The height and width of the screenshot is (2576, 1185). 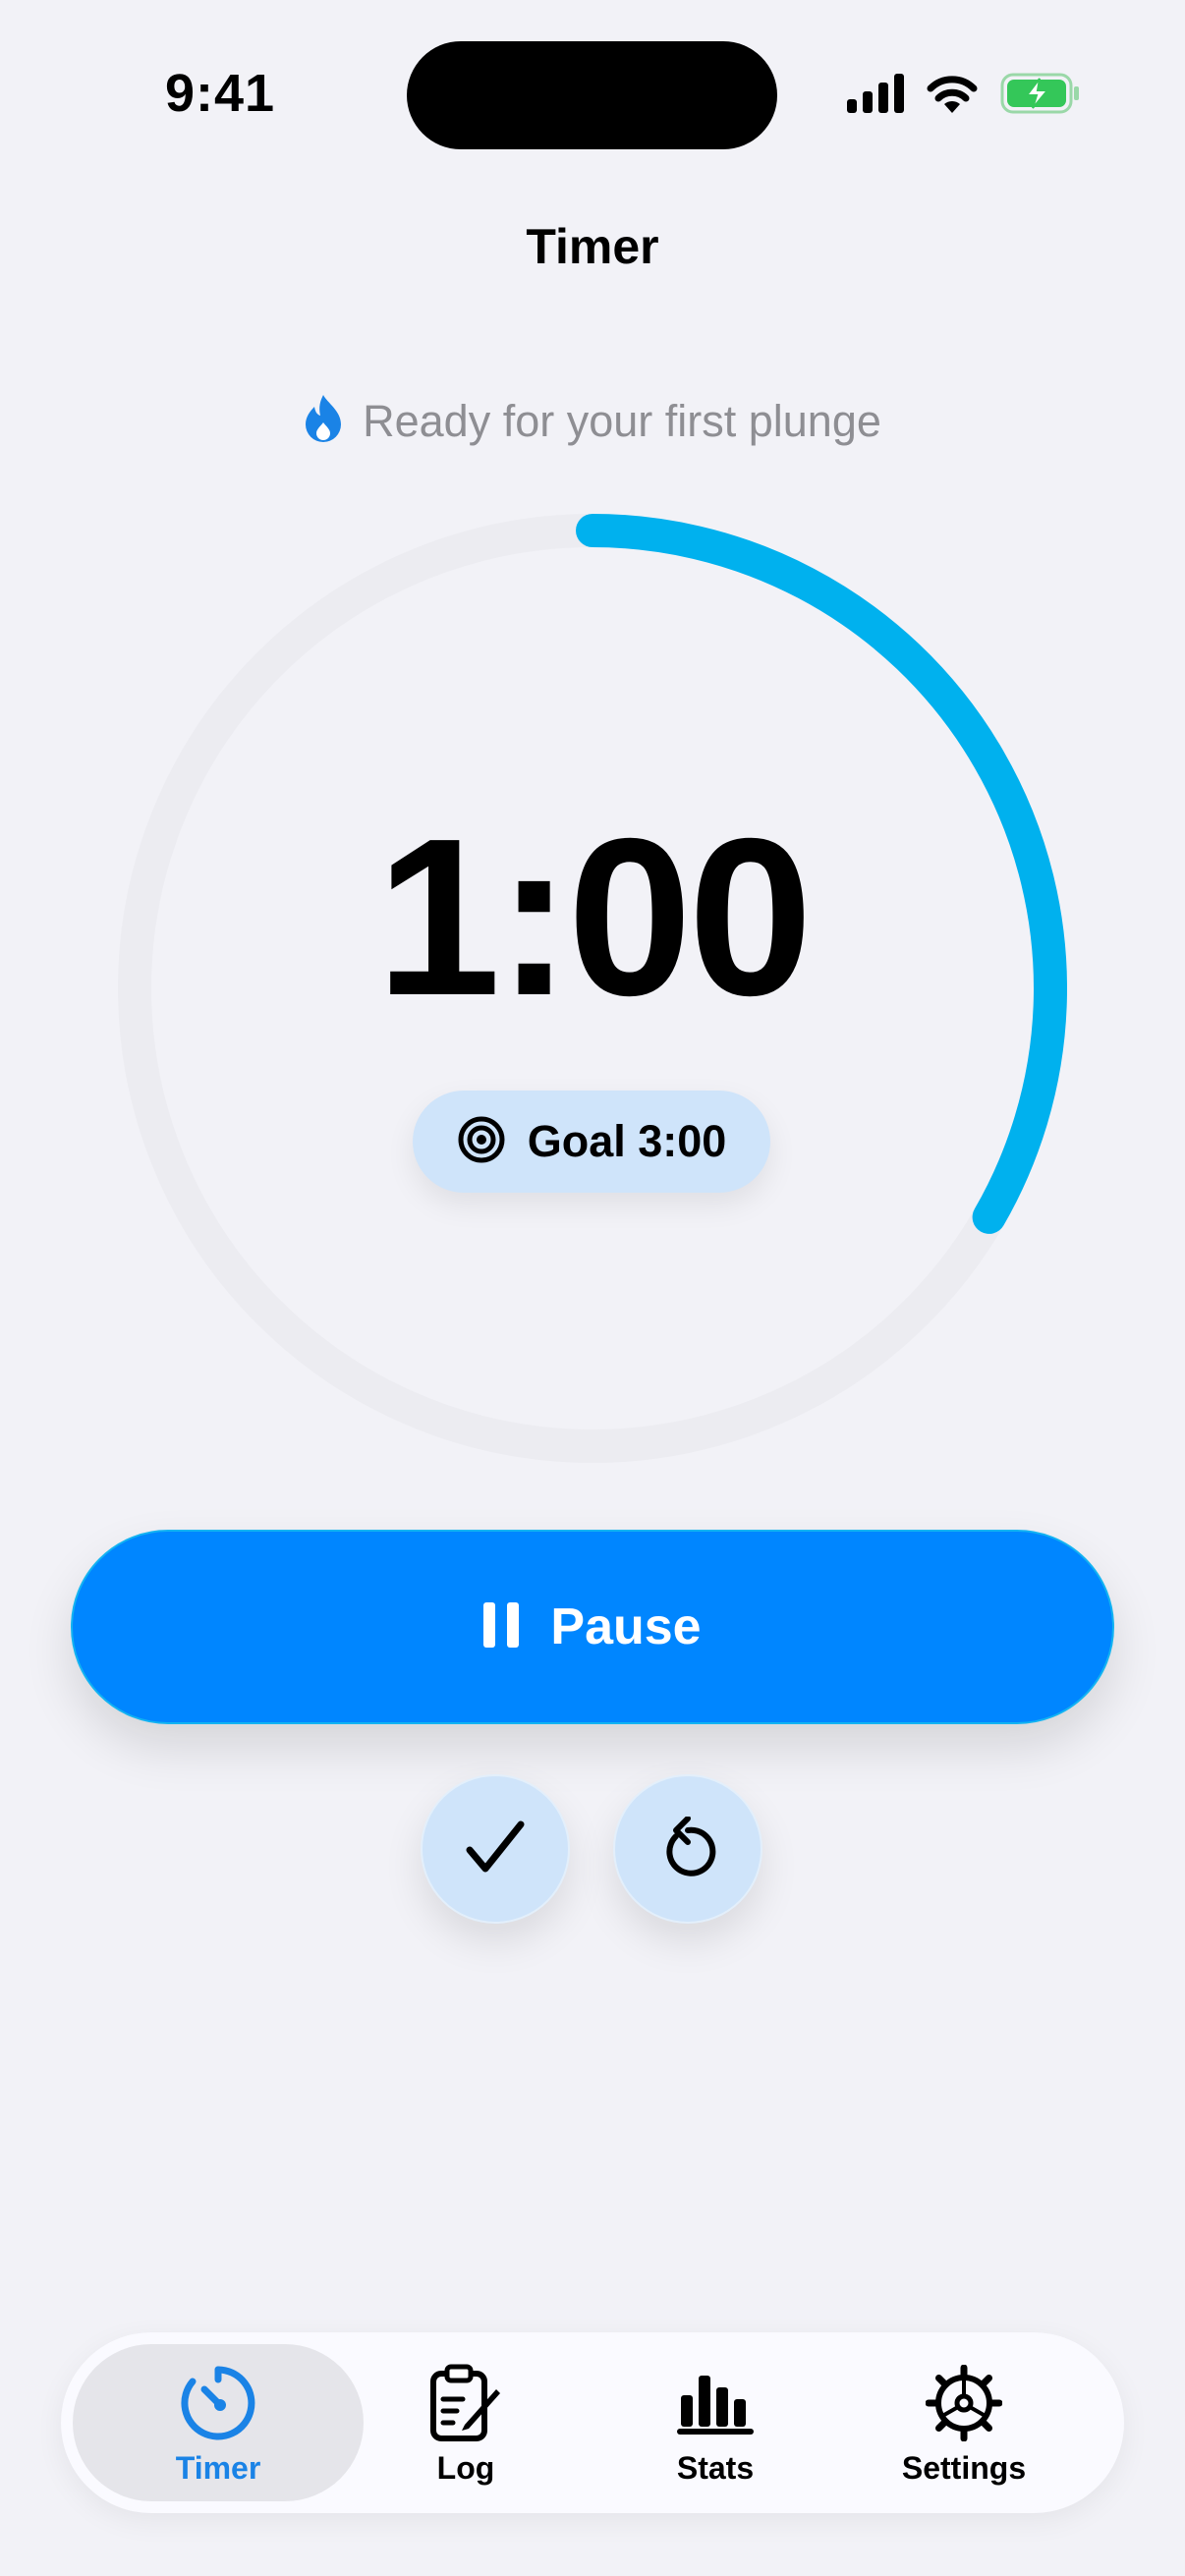 What do you see at coordinates (622, 420) in the screenshot?
I see `streak-text: Ready for your first plunge` at bounding box center [622, 420].